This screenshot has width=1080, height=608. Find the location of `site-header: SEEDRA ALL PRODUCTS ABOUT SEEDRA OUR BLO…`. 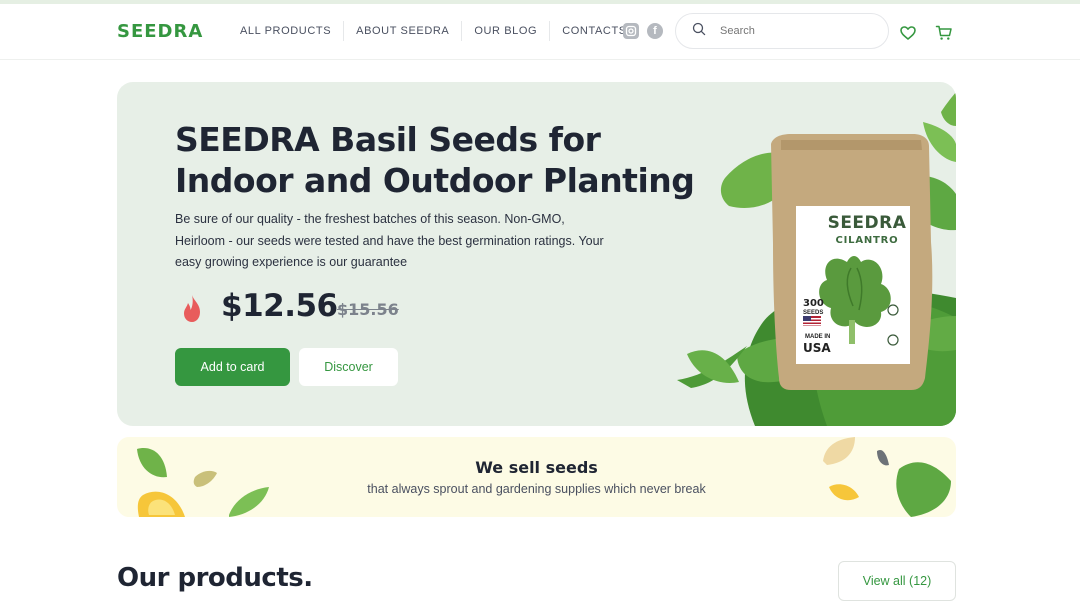

site-header: SEEDRA ALL PRODUCTS ABOUT SEEDRA OUR BLO… is located at coordinates (540, 32).